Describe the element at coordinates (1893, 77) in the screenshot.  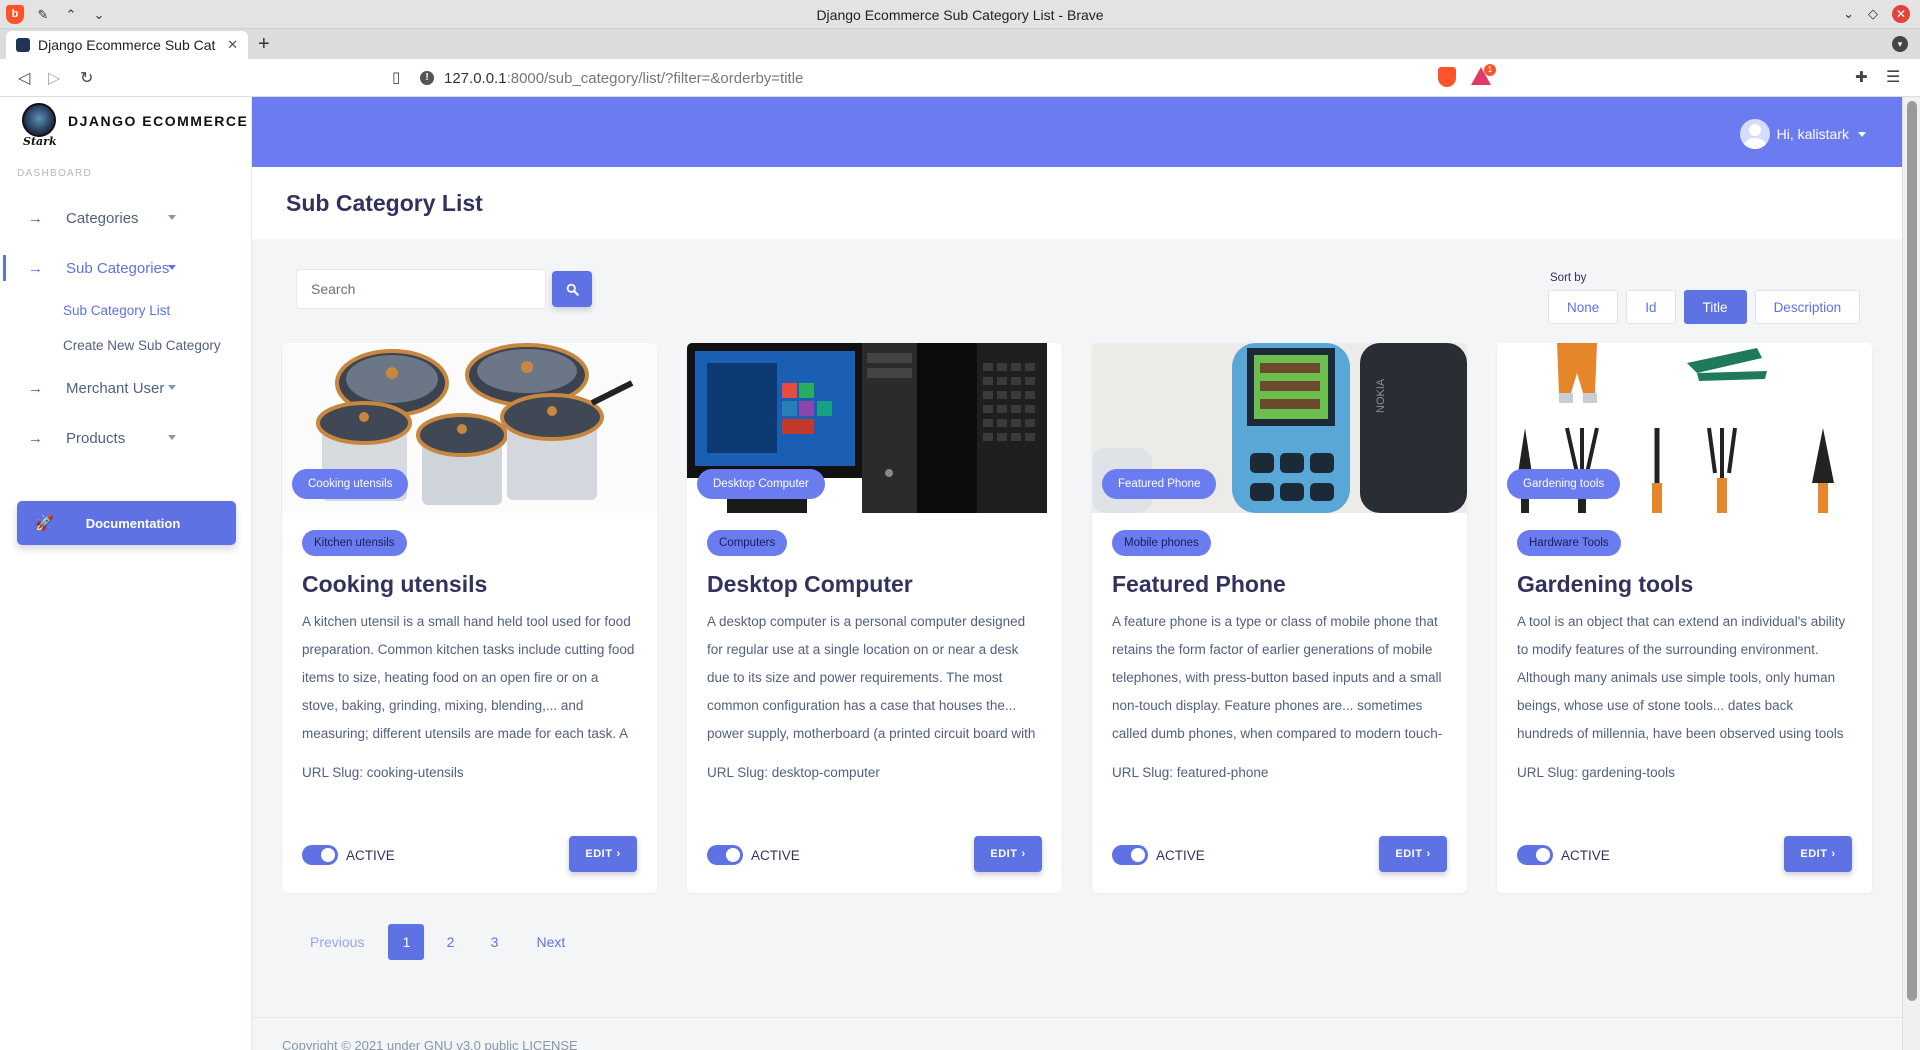
I see `browser-menu-icon: ☰` at that location.